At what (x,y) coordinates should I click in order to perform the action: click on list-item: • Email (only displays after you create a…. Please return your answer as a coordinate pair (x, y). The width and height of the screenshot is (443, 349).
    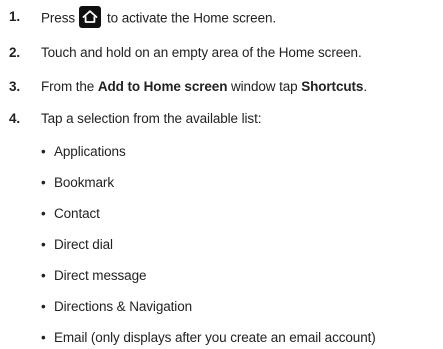
    Looking at the image, I should click on (208, 338).